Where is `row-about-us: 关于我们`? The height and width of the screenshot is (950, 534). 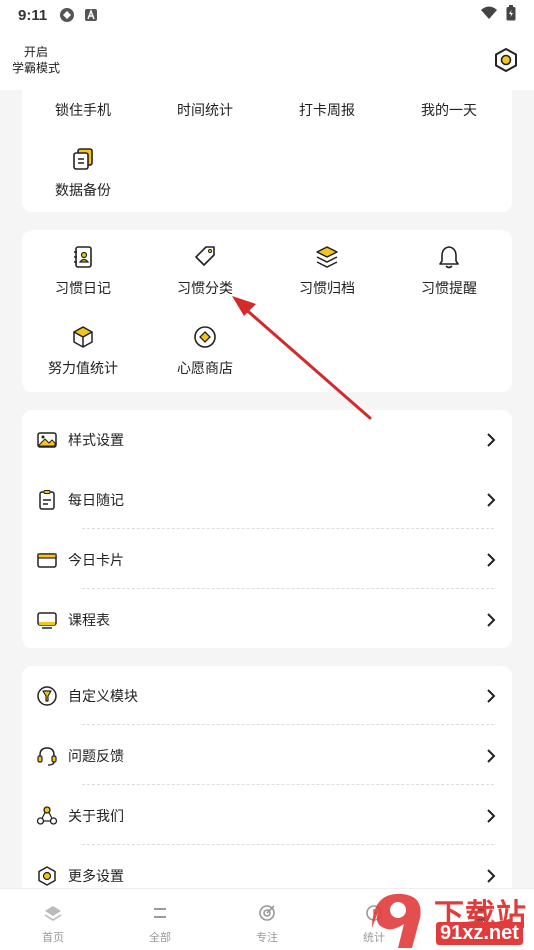
row-about-us: 关于我们 is located at coordinates (267, 816).